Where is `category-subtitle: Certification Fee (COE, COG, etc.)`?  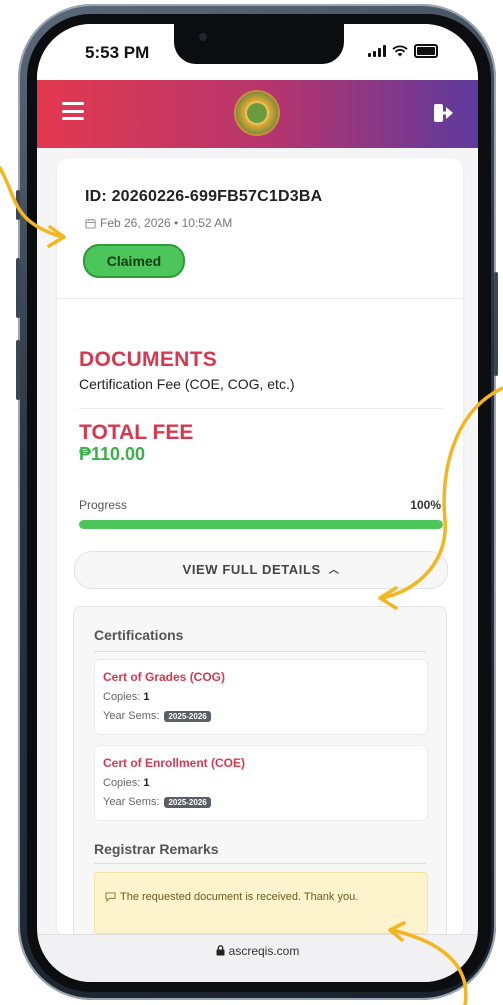 category-subtitle: Certification Fee (COE, COG, etc.) is located at coordinates (187, 384).